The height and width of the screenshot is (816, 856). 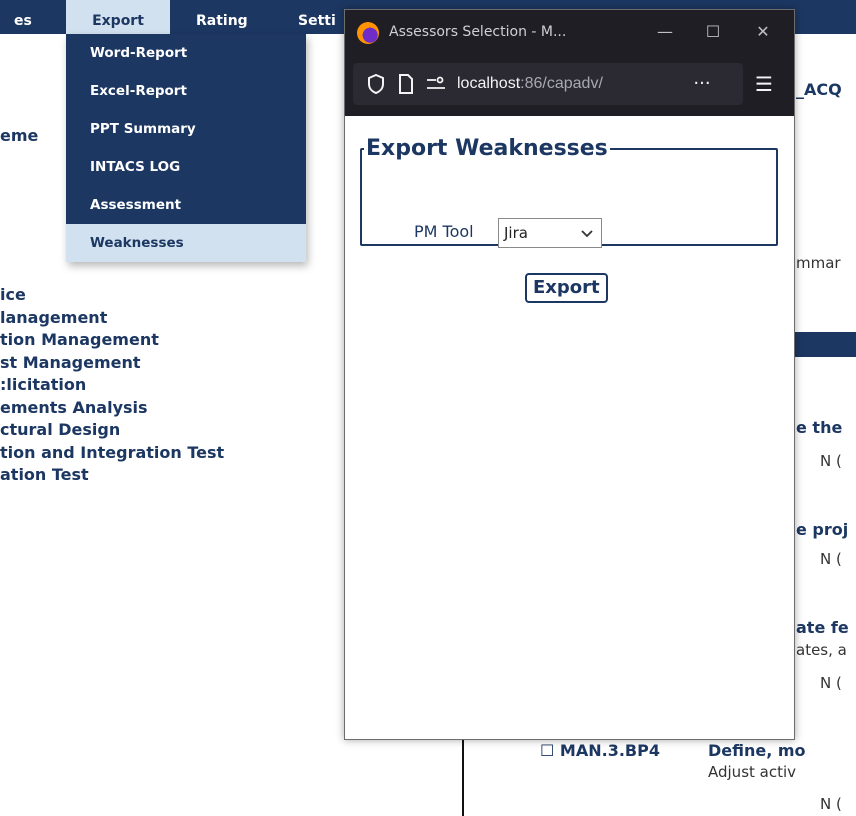 What do you see at coordinates (569, 192) in the screenshot?
I see `export-weaknesses-fieldset: Export Weaknesses PM Tool Jira` at bounding box center [569, 192].